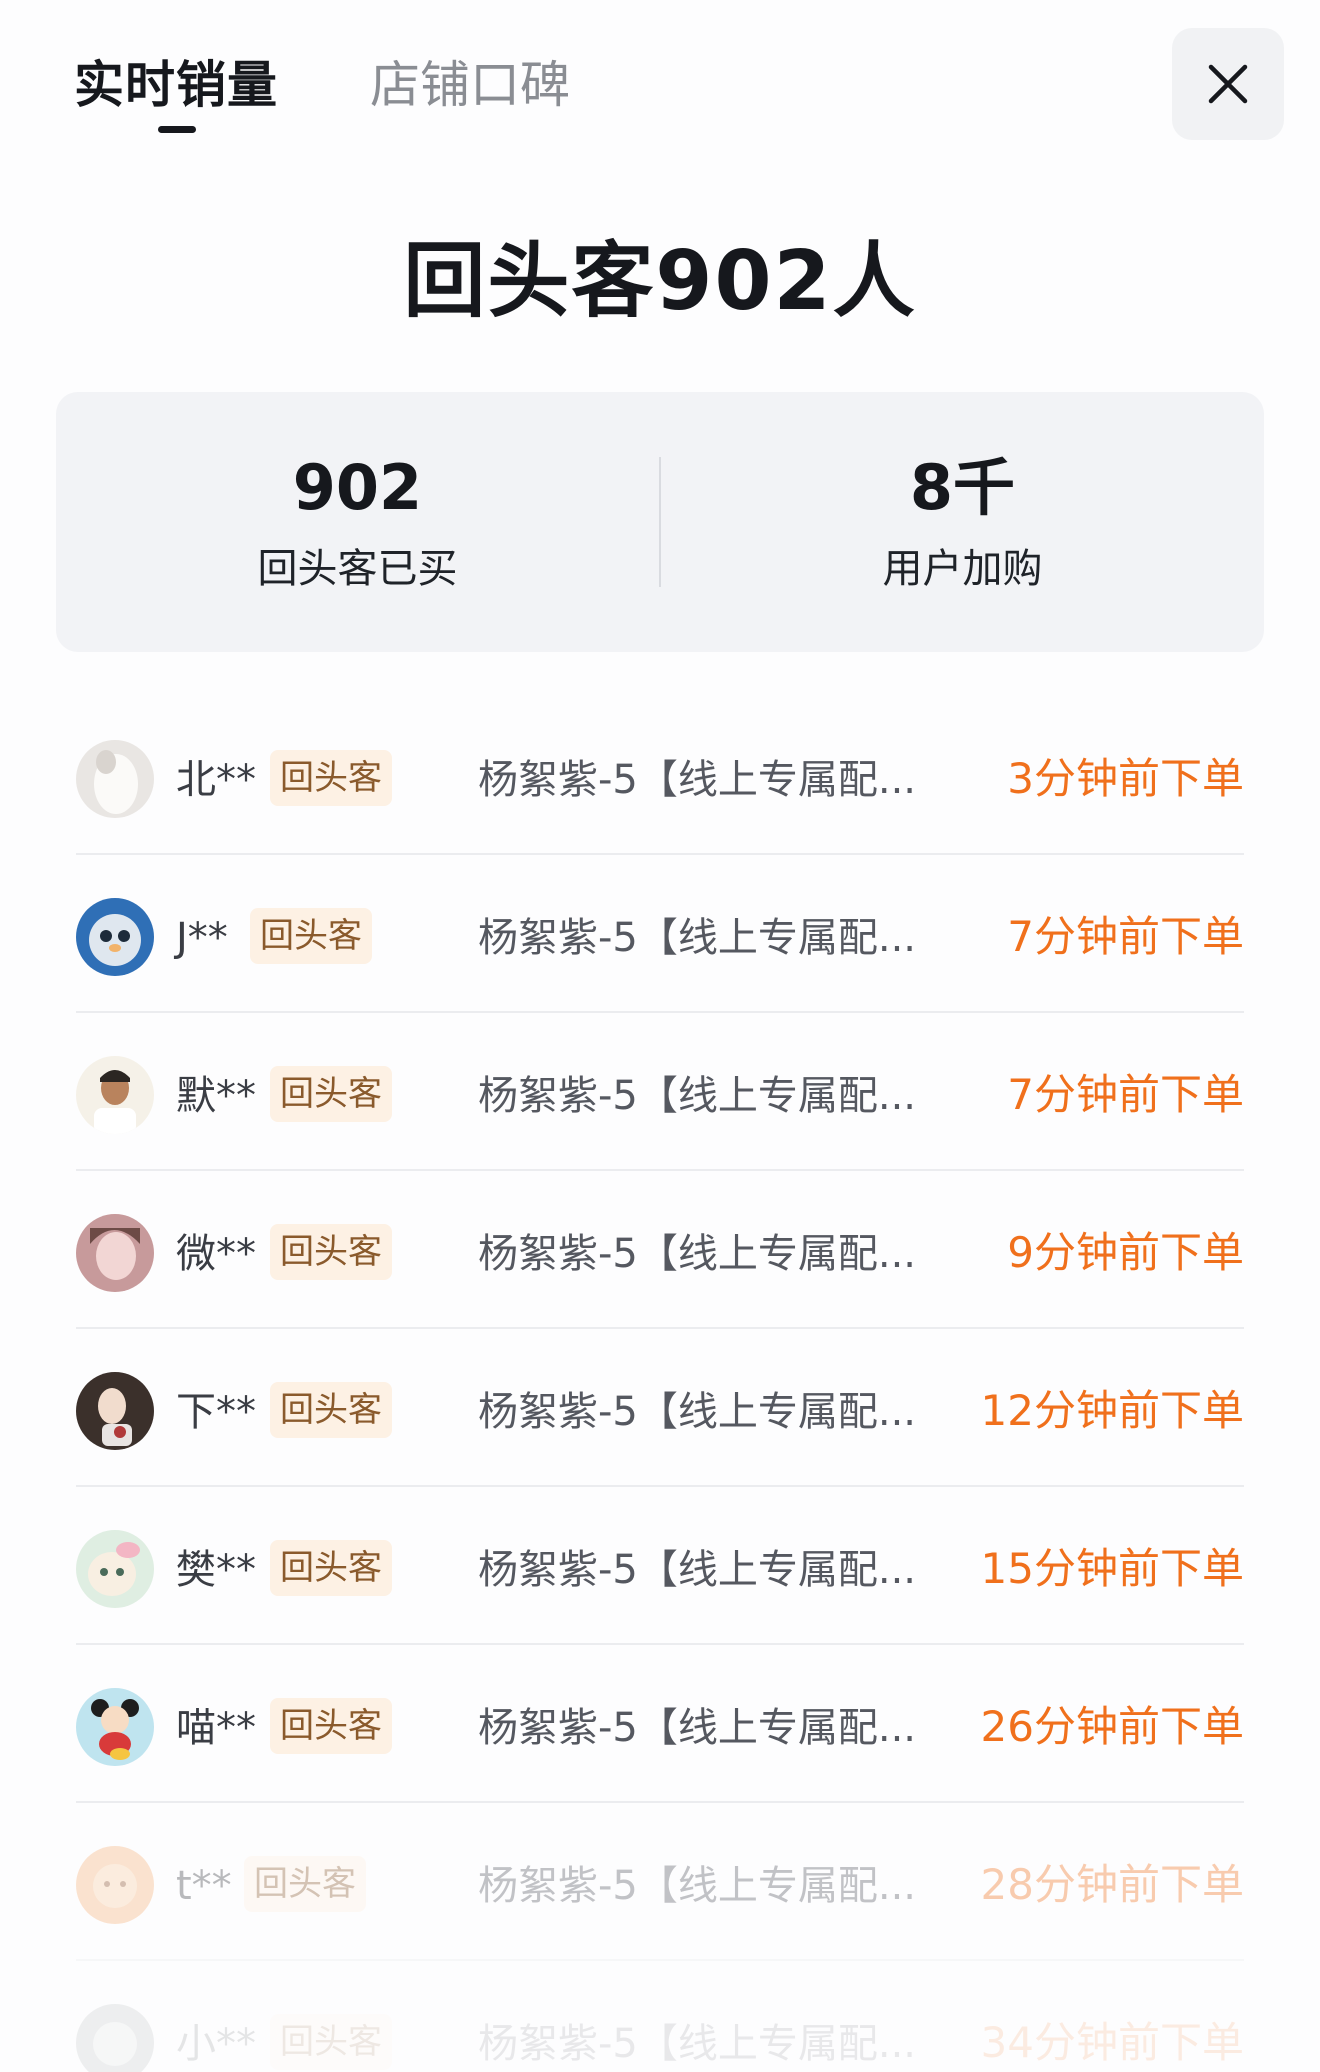 The image size is (1320, 2072). I want to click on list-item: 北** 回头客 杨絮紫-5【线上专属配... 3分钟前下单, so click(660, 776).